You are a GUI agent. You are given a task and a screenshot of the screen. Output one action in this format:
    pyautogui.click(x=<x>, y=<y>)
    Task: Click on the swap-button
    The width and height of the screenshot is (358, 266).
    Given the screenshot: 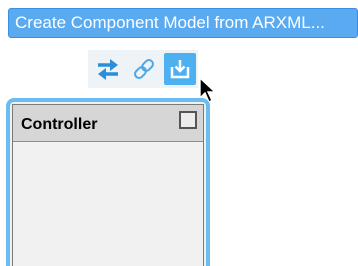 What is the action you would take?
    pyautogui.click(x=108, y=69)
    